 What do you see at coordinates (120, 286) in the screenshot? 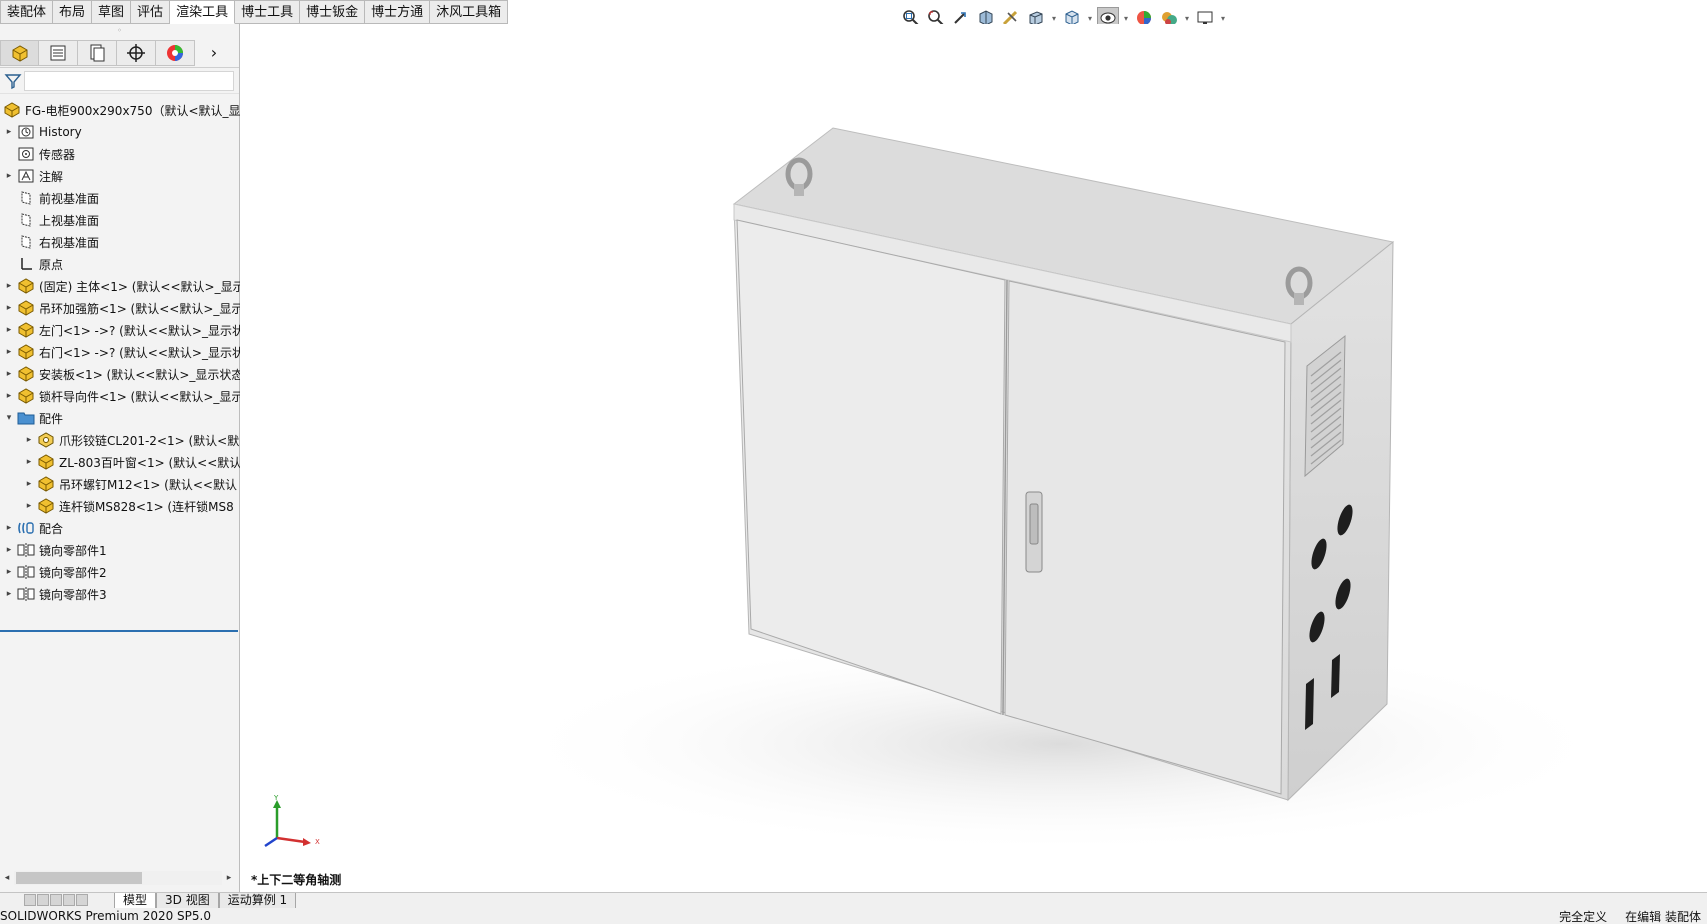
I see `tree-node: ▸ (固定) 主体<1> (默认<<默认>_显示` at bounding box center [120, 286].